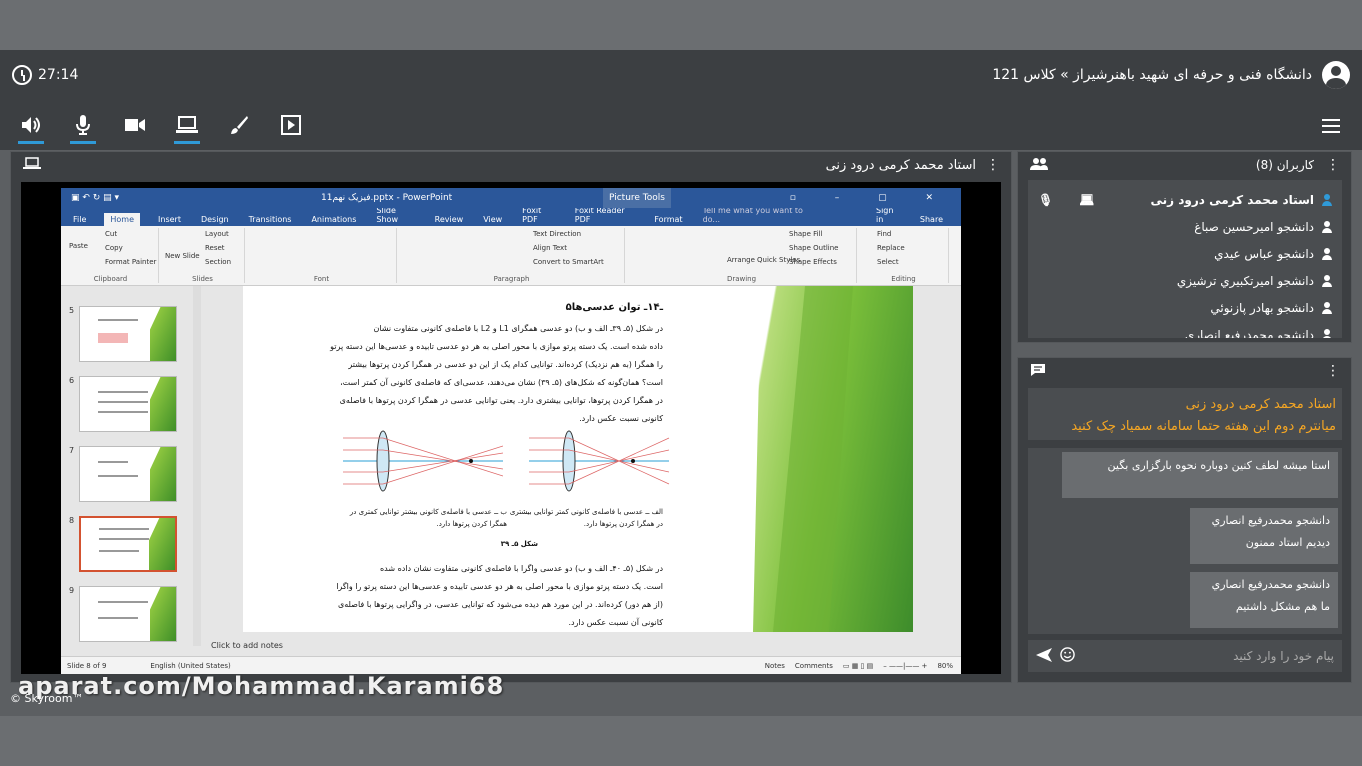  What do you see at coordinates (511, 279) in the screenshot?
I see `paragraph-label: Paragraph` at bounding box center [511, 279].